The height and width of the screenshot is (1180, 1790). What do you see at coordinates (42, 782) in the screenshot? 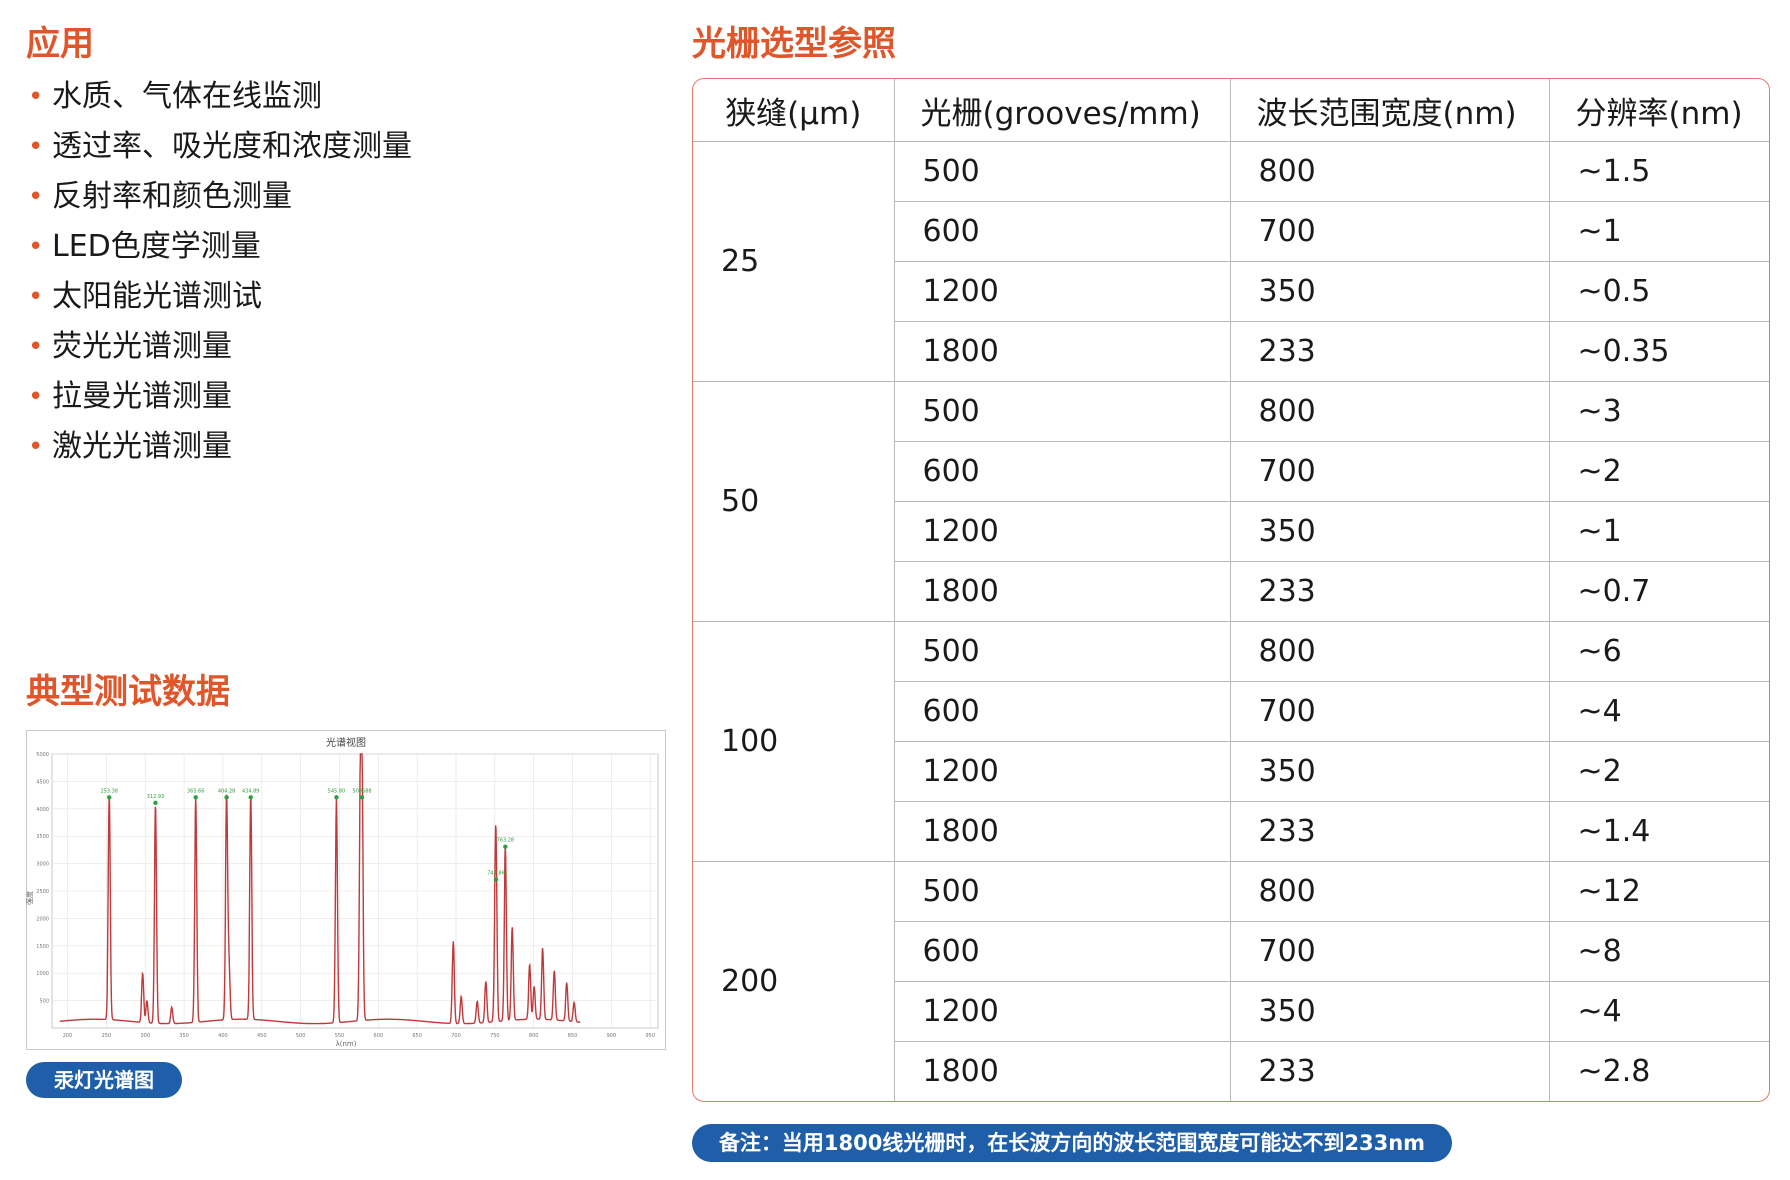
I see `y-tick-label: 4500` at bounding box center [42, 782].